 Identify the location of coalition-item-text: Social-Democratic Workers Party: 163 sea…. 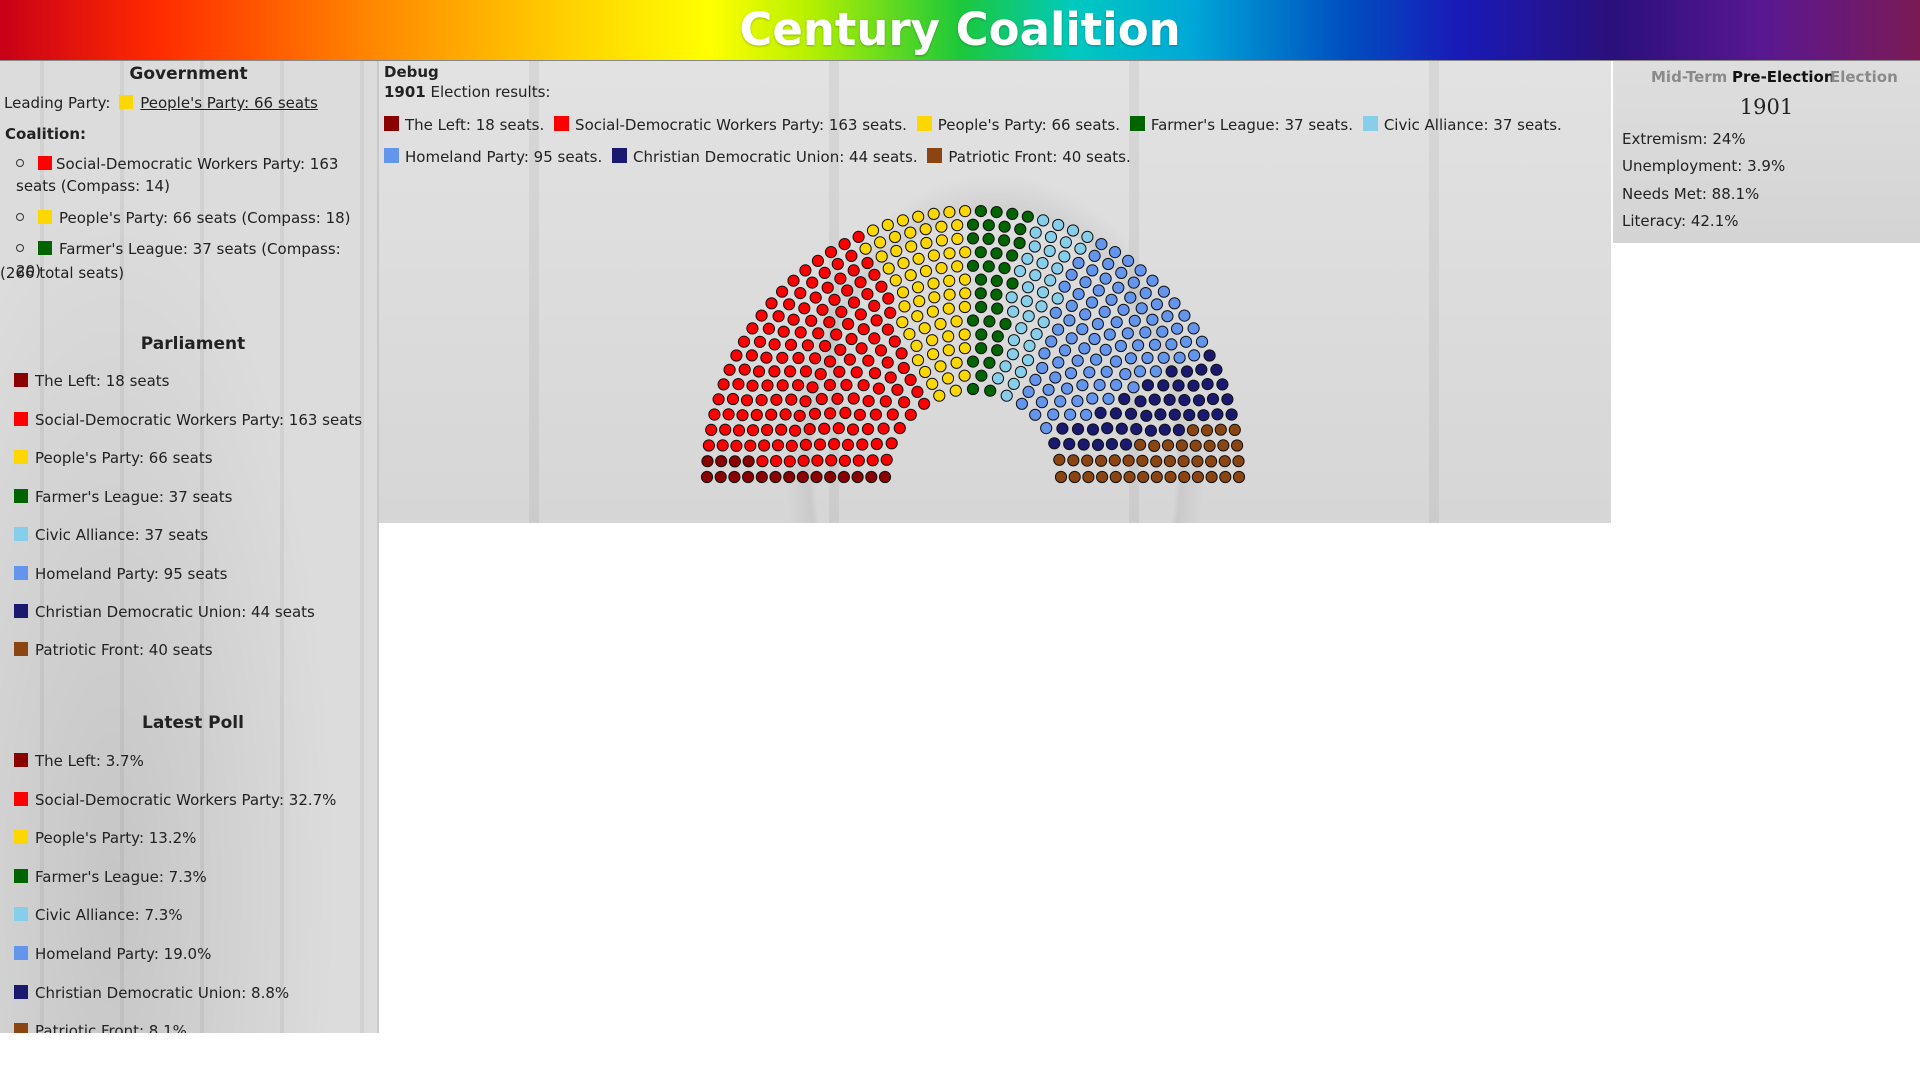
(177, 175).